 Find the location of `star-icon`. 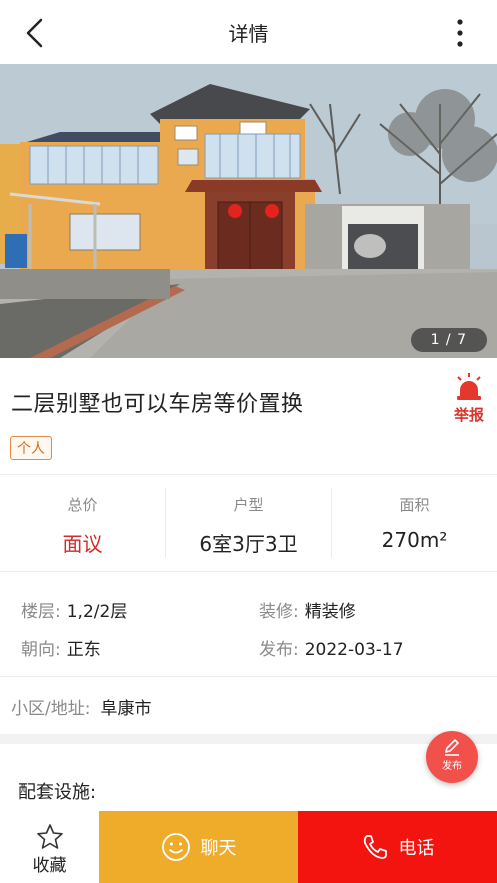

star-icon is located at coordinates (50, 836).